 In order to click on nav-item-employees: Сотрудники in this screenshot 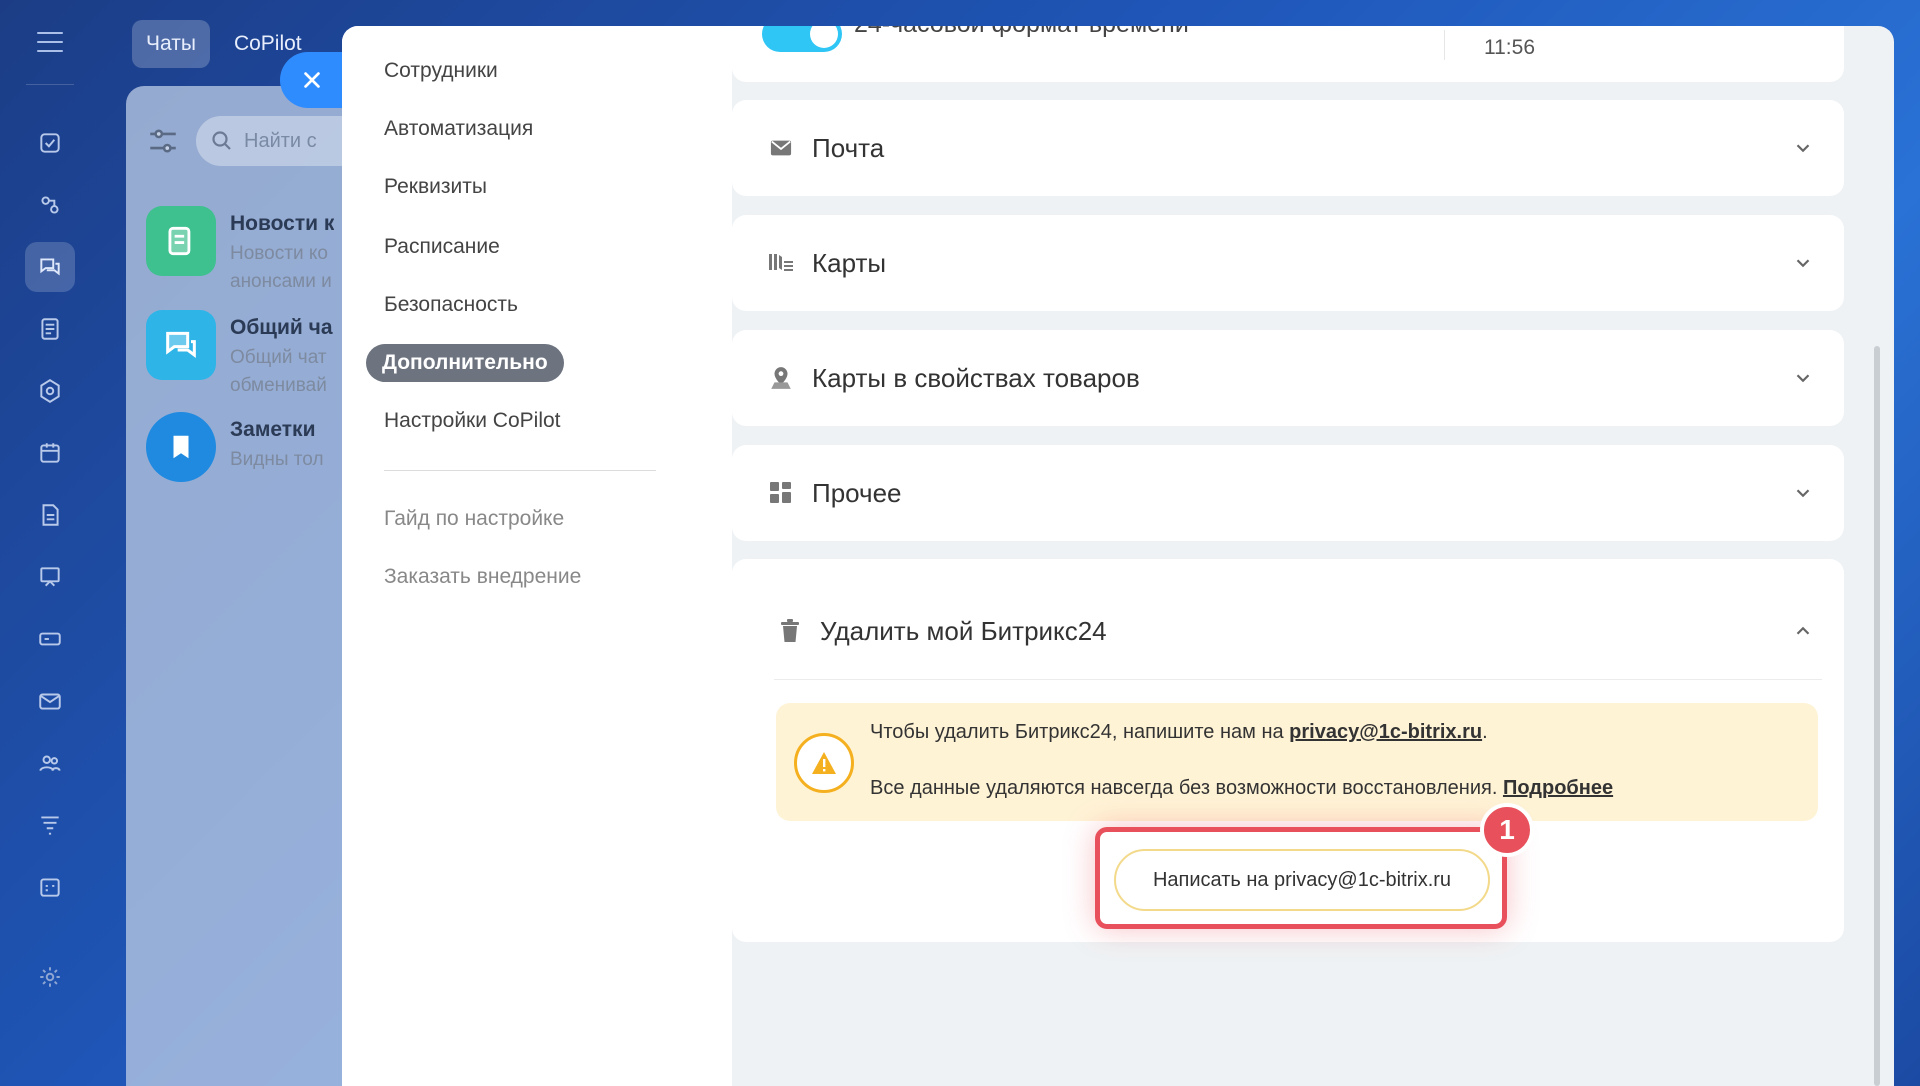, I will do `click(441, 71)`.